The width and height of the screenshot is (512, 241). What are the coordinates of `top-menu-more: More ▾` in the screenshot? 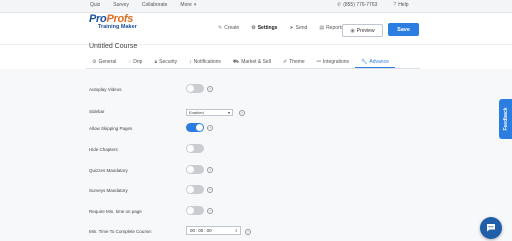 It's located at (188, 5).